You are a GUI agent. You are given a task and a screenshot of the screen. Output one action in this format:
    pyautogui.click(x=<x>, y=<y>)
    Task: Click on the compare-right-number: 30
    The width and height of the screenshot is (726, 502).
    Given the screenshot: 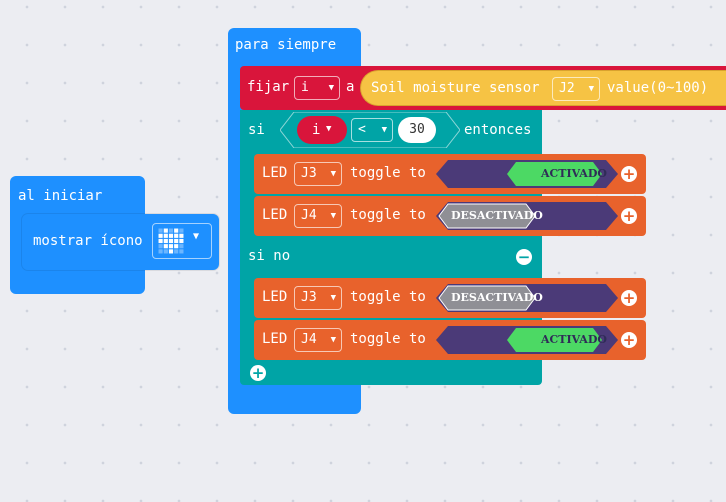 What is the action you would take?
    pyautogui.click(x=417, y=129)
    